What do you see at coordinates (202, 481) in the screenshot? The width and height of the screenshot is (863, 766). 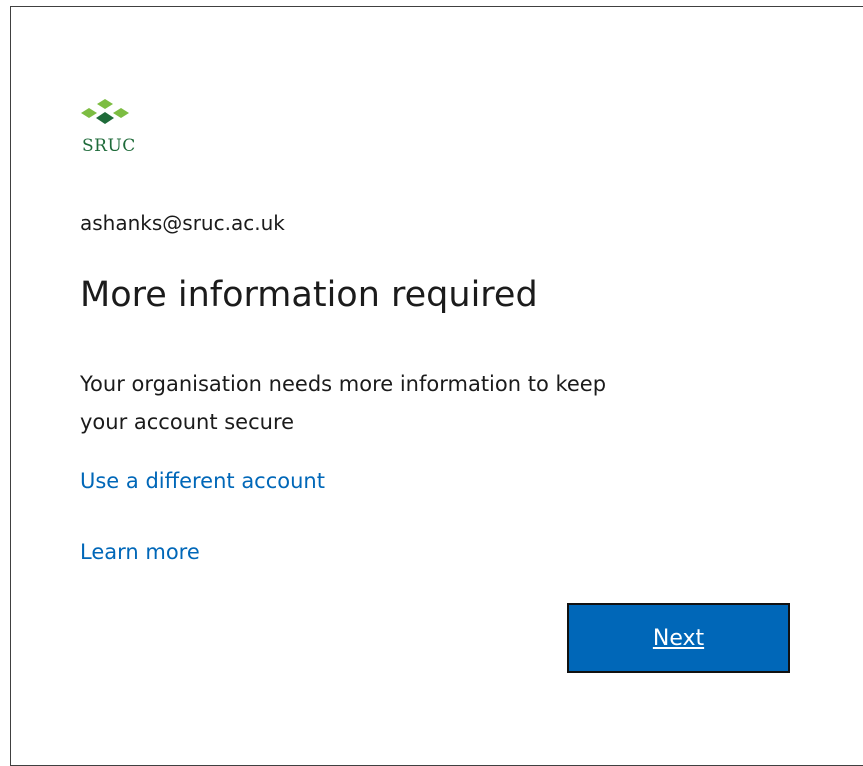 I see `use-different-account-link: Use a different account` at bounding box center [202, 481].